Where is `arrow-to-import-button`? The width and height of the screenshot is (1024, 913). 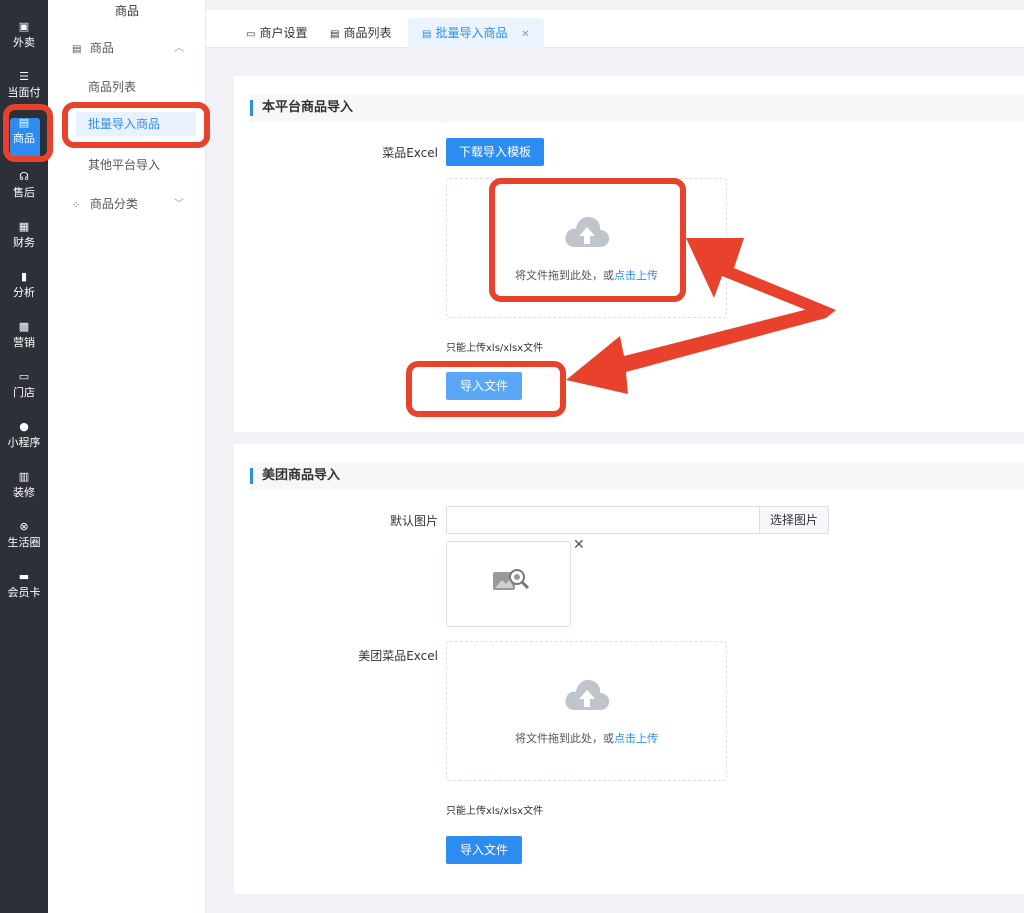
arrow-to-import-button is located at coordinates (696, 350).